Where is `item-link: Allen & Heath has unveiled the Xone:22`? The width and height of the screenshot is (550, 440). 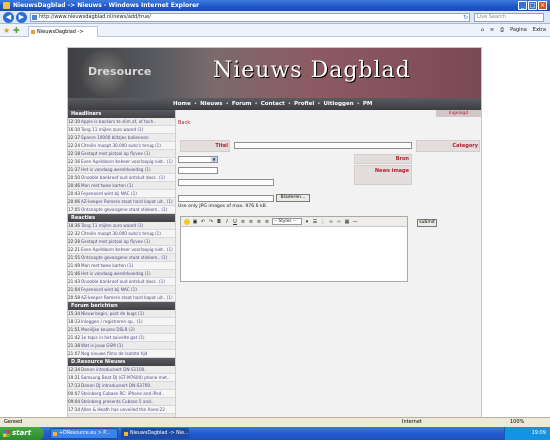
item-link: Allen & Heath has unveiled the Xone:22 is located at coordinates (127, 409).